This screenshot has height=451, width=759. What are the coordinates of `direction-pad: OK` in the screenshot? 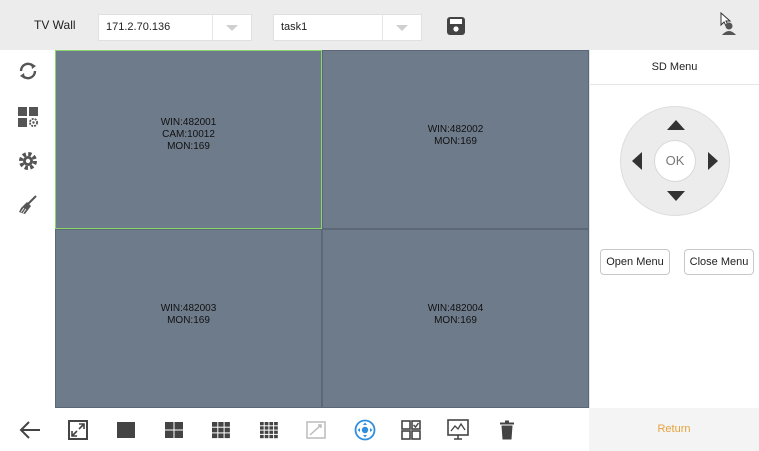 It's located at (675, 161).